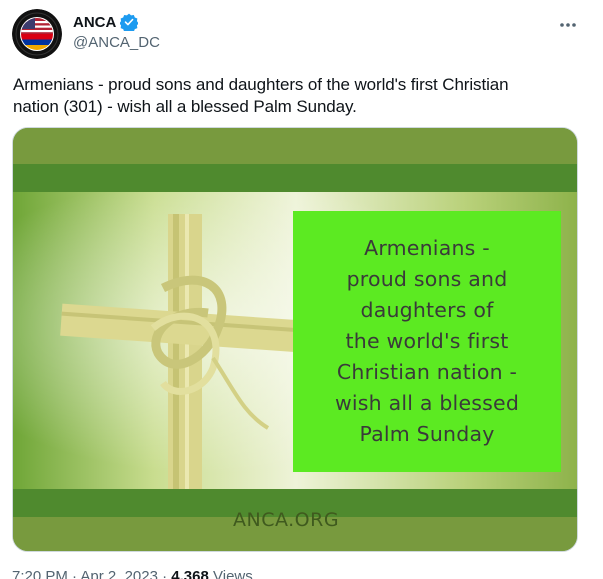  I want to click on banner-line: Palm Sunday, so click(427, 434).